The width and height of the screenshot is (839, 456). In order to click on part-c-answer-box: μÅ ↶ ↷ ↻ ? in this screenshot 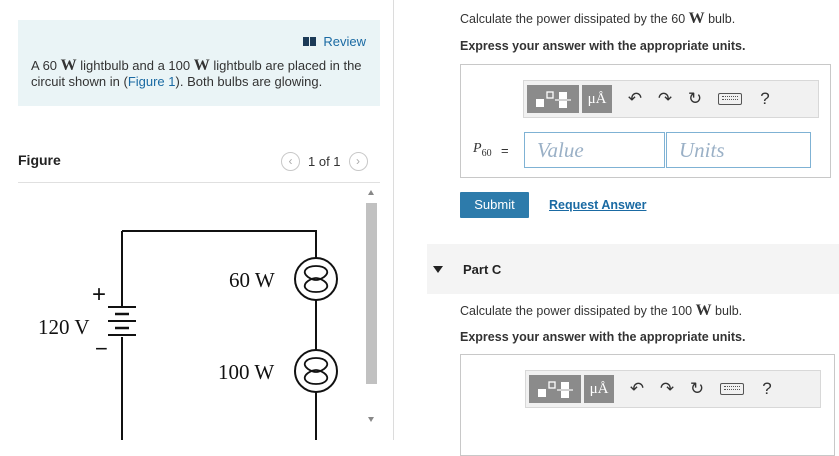, I will do `click(647, 405)`.